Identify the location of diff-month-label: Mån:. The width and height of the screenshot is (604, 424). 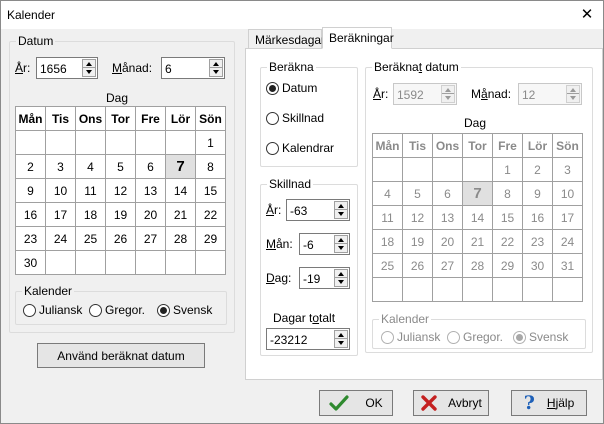
(279, 244).